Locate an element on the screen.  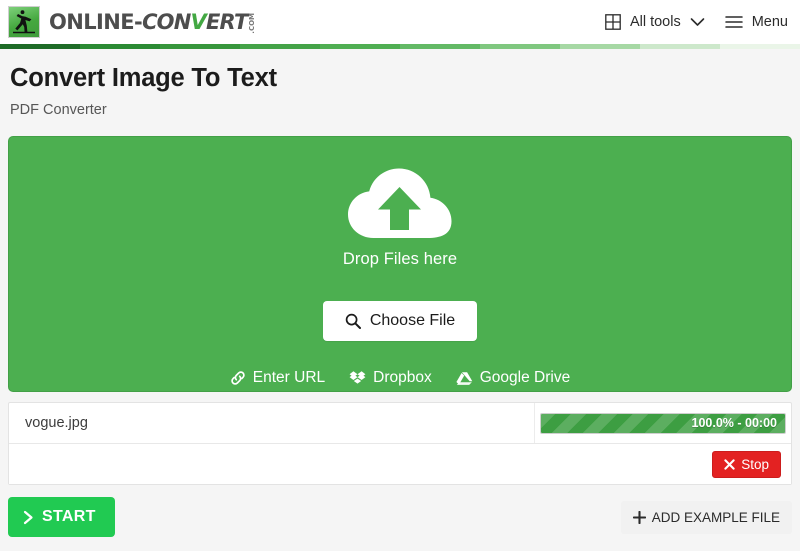
nav-item-menu-label: Menu is located at coordinates (769, 22).